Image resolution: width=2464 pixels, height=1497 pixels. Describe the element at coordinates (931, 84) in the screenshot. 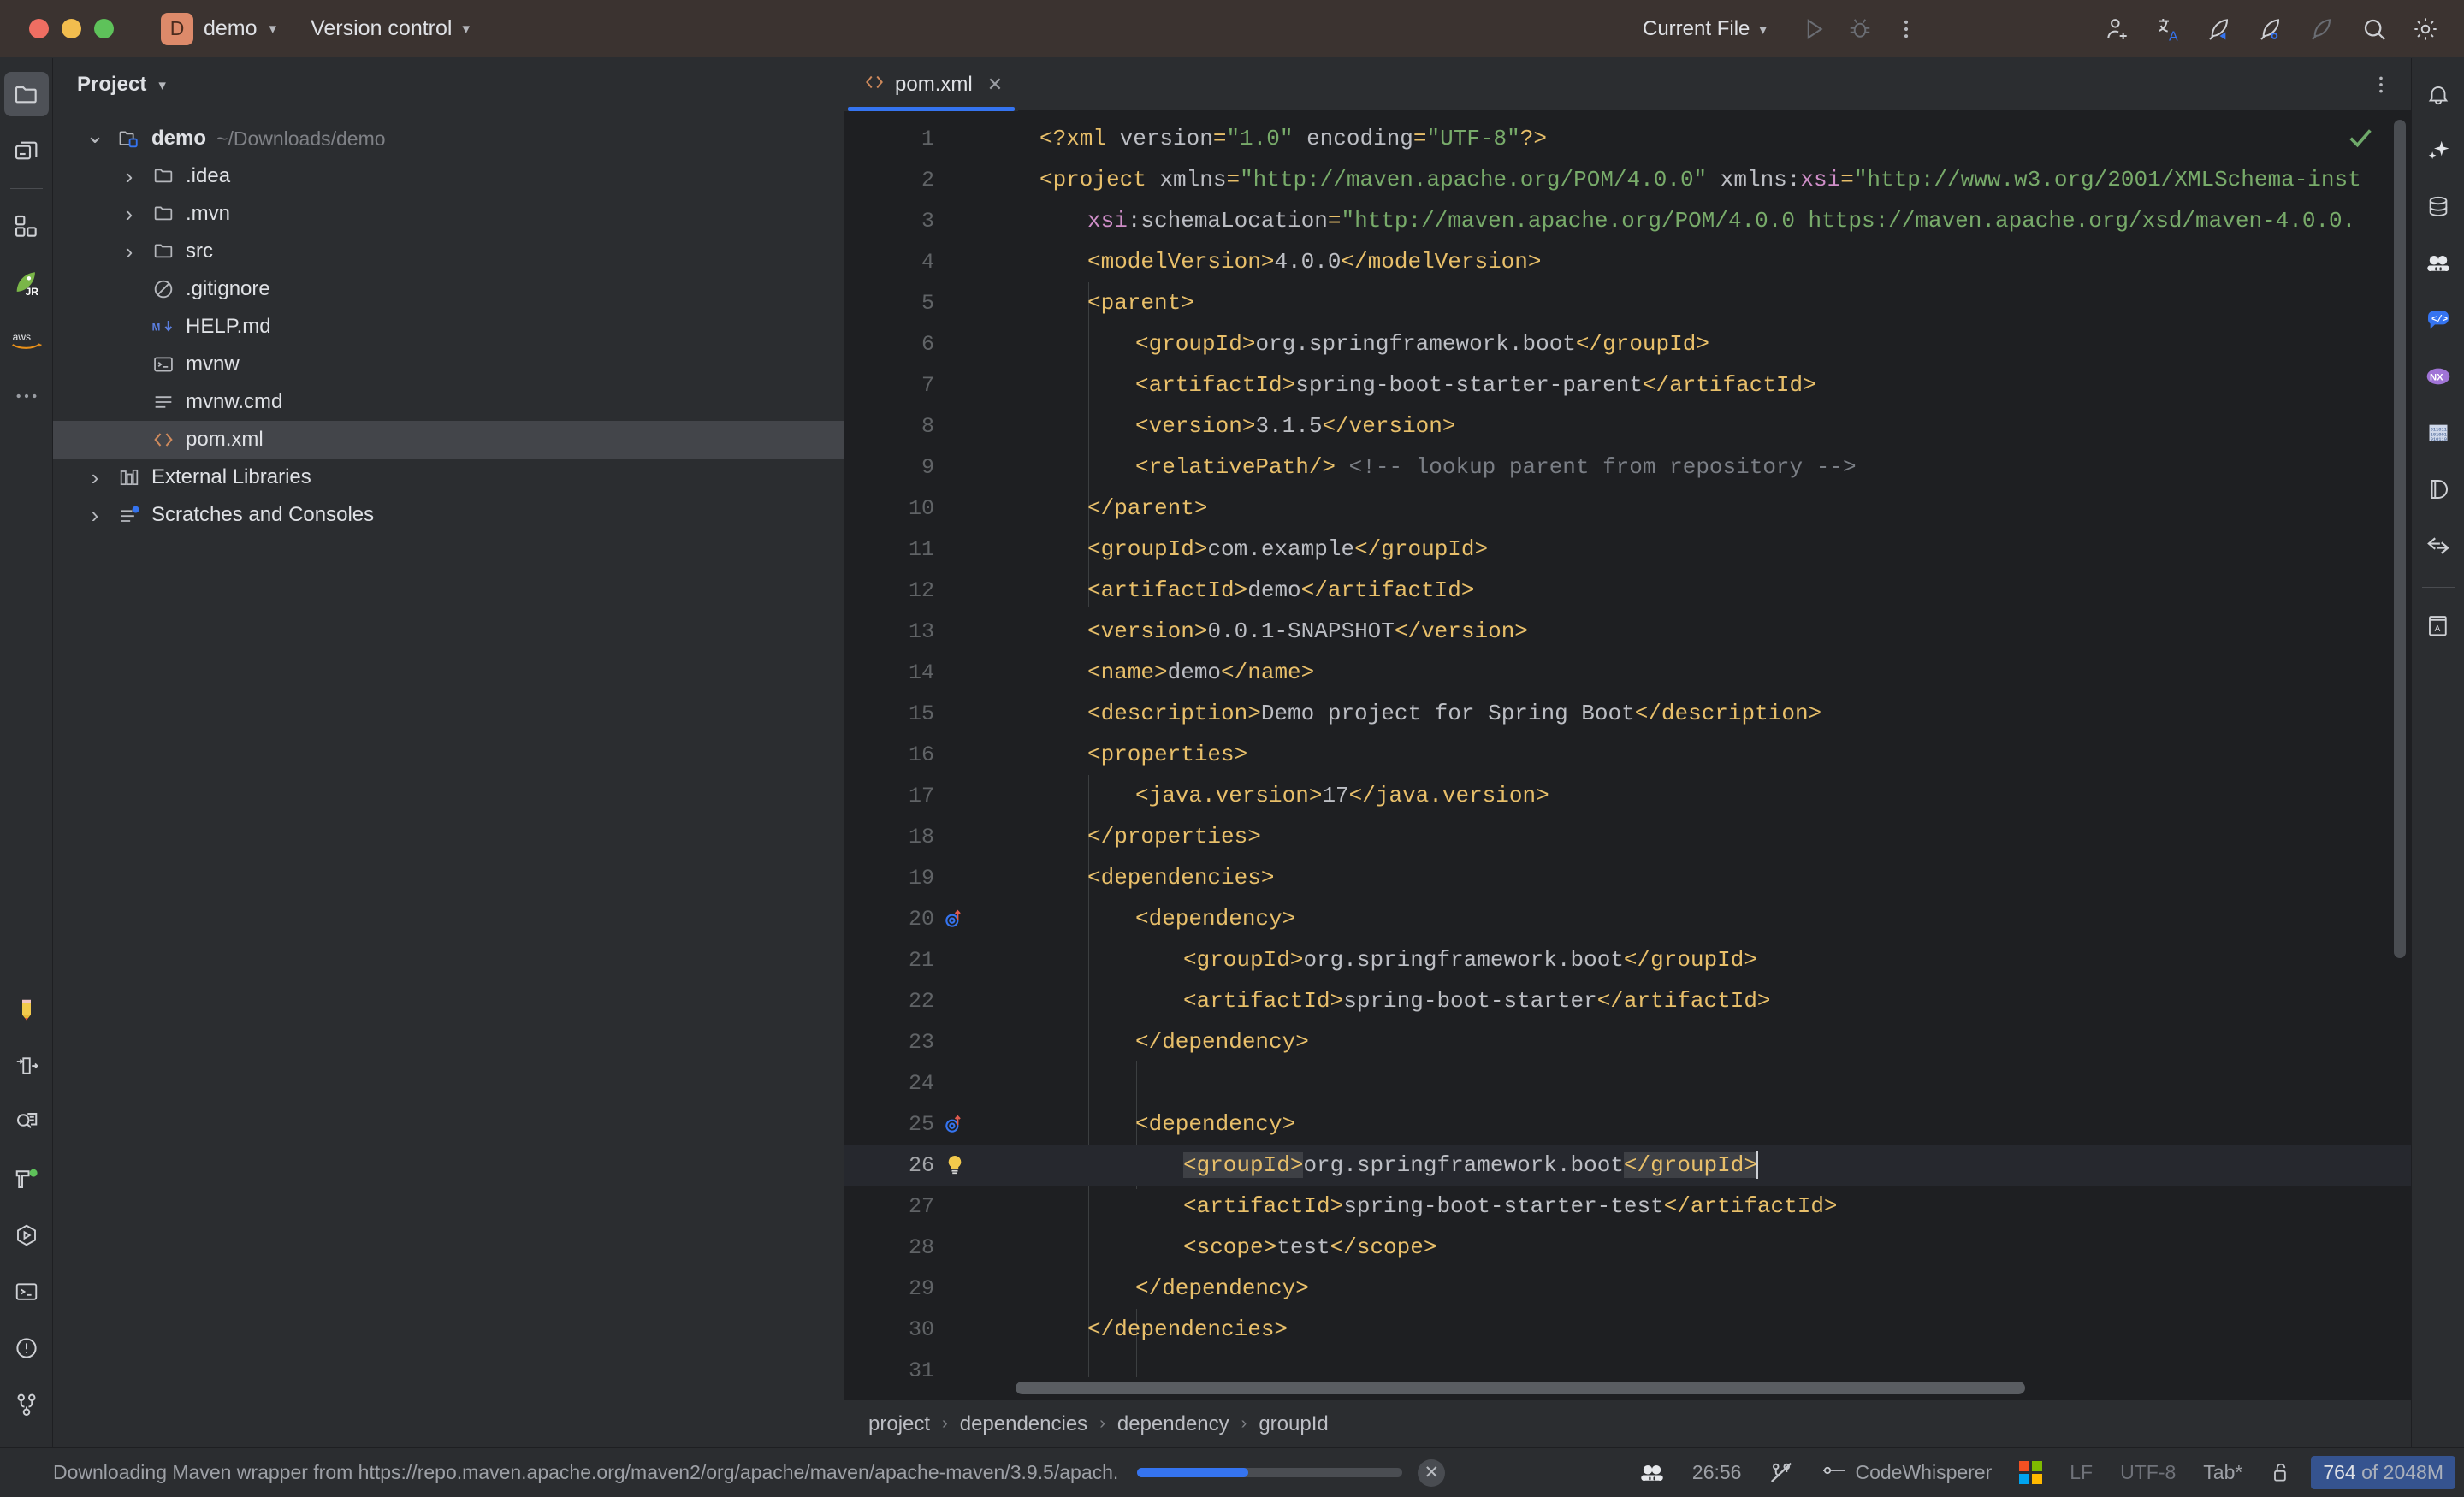

I see `editor-tab-pom-xml: pom.xml ✕` at that location.